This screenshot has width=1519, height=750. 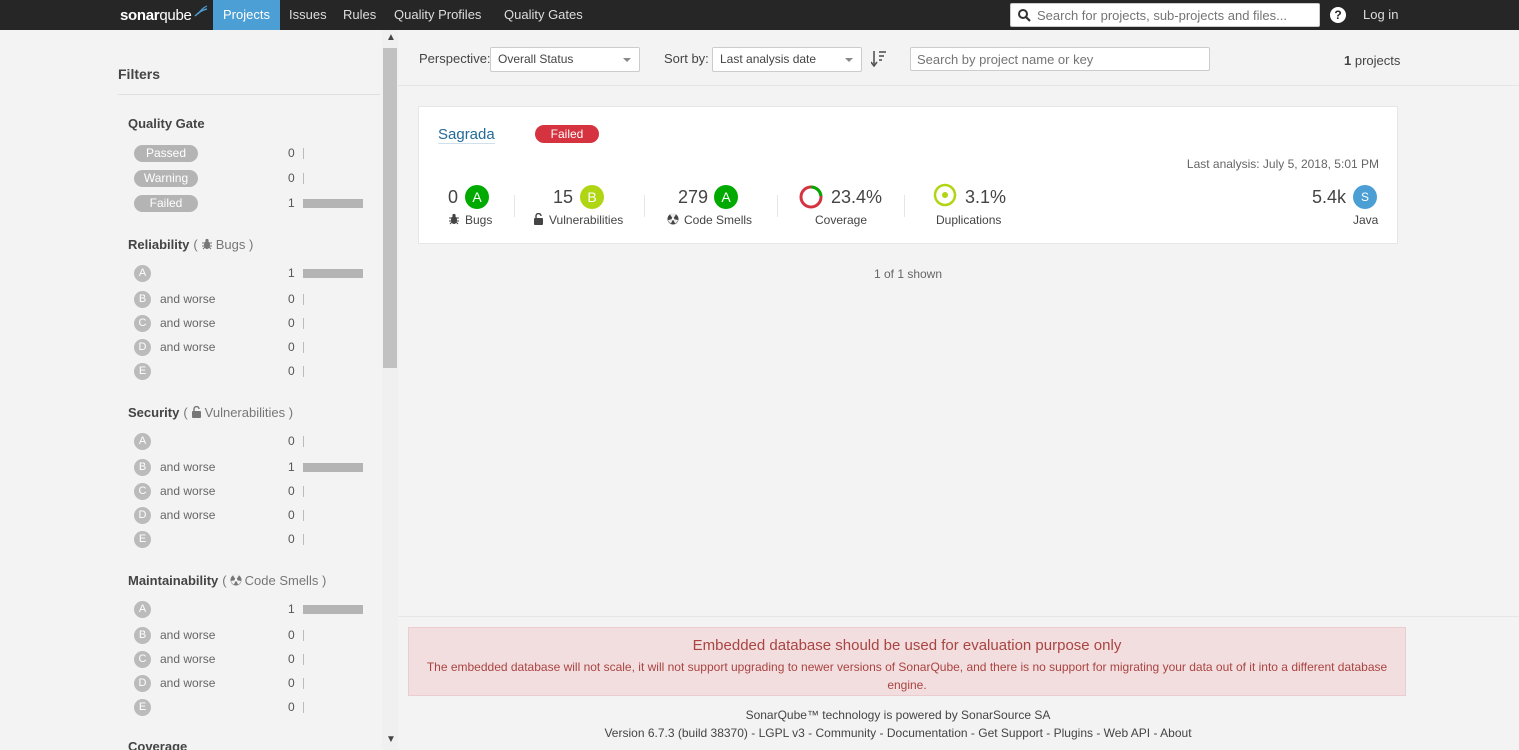 What do you see at coordinates (1348, 60) in the screenshot?
I see `projects-count-number: 1` at bounding box center [1348, 60].